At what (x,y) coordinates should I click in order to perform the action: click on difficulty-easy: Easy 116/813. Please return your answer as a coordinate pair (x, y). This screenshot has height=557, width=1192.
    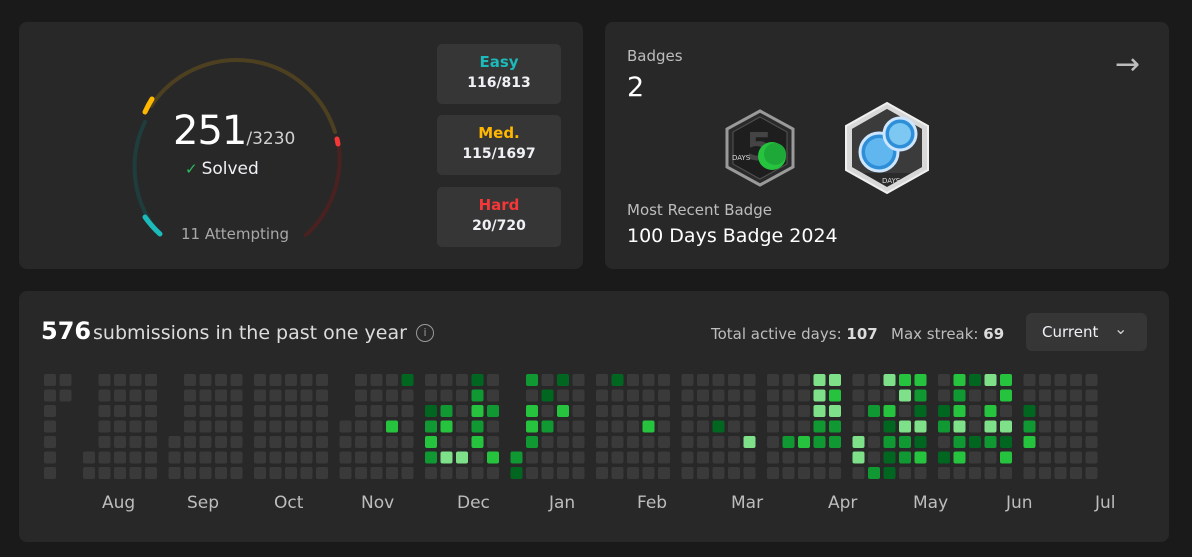
    Looking at the image, I should click on (499, 74).